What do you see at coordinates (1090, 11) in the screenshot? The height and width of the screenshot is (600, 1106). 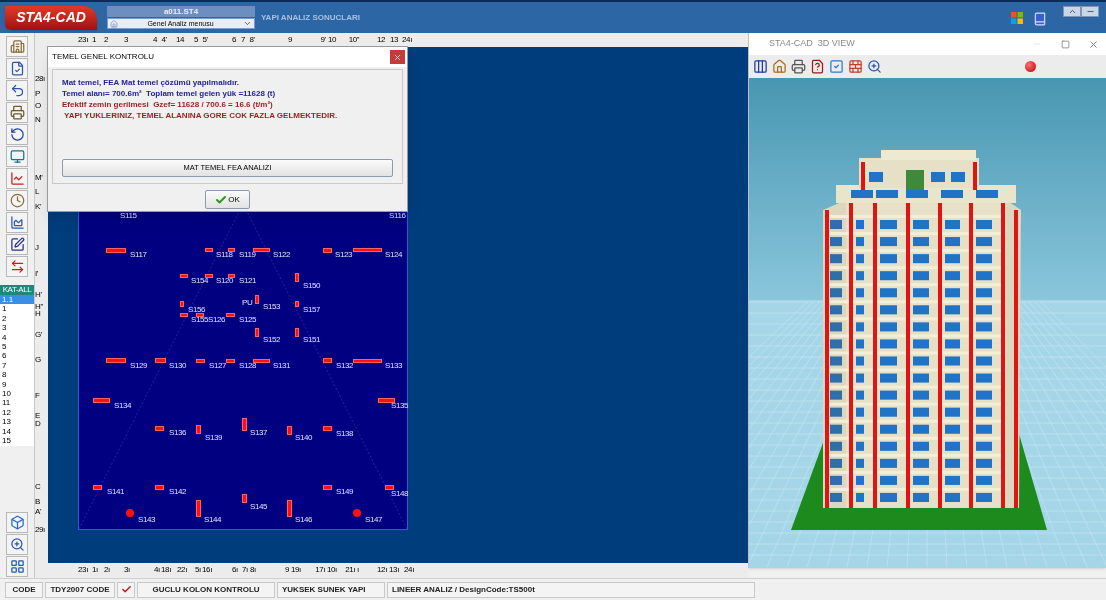 I see `minimize-button` at bounding box center [1090, 11].